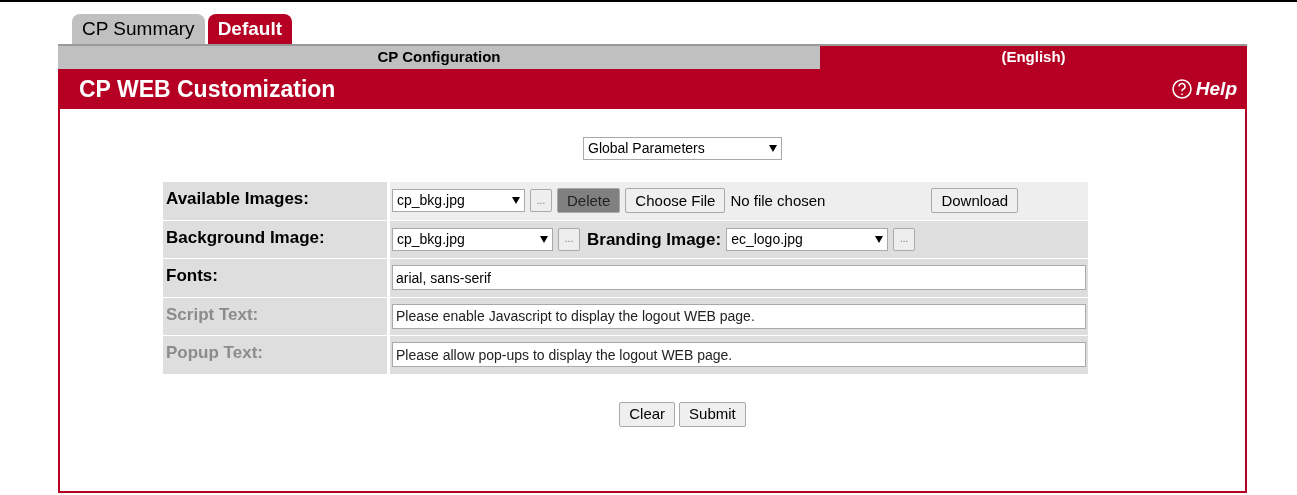  I want to click on page-title: CP WEB Customization, so click(207, 89).